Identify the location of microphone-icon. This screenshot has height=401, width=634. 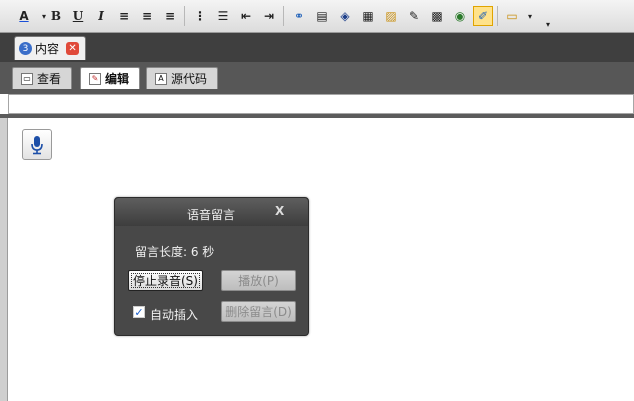
(37, 144).